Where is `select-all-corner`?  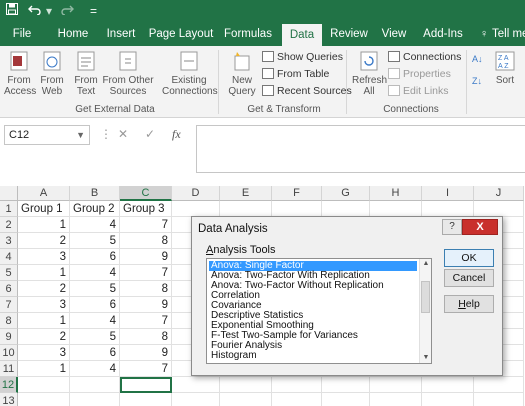 select-all-corner is located at coordinates (9, 193).